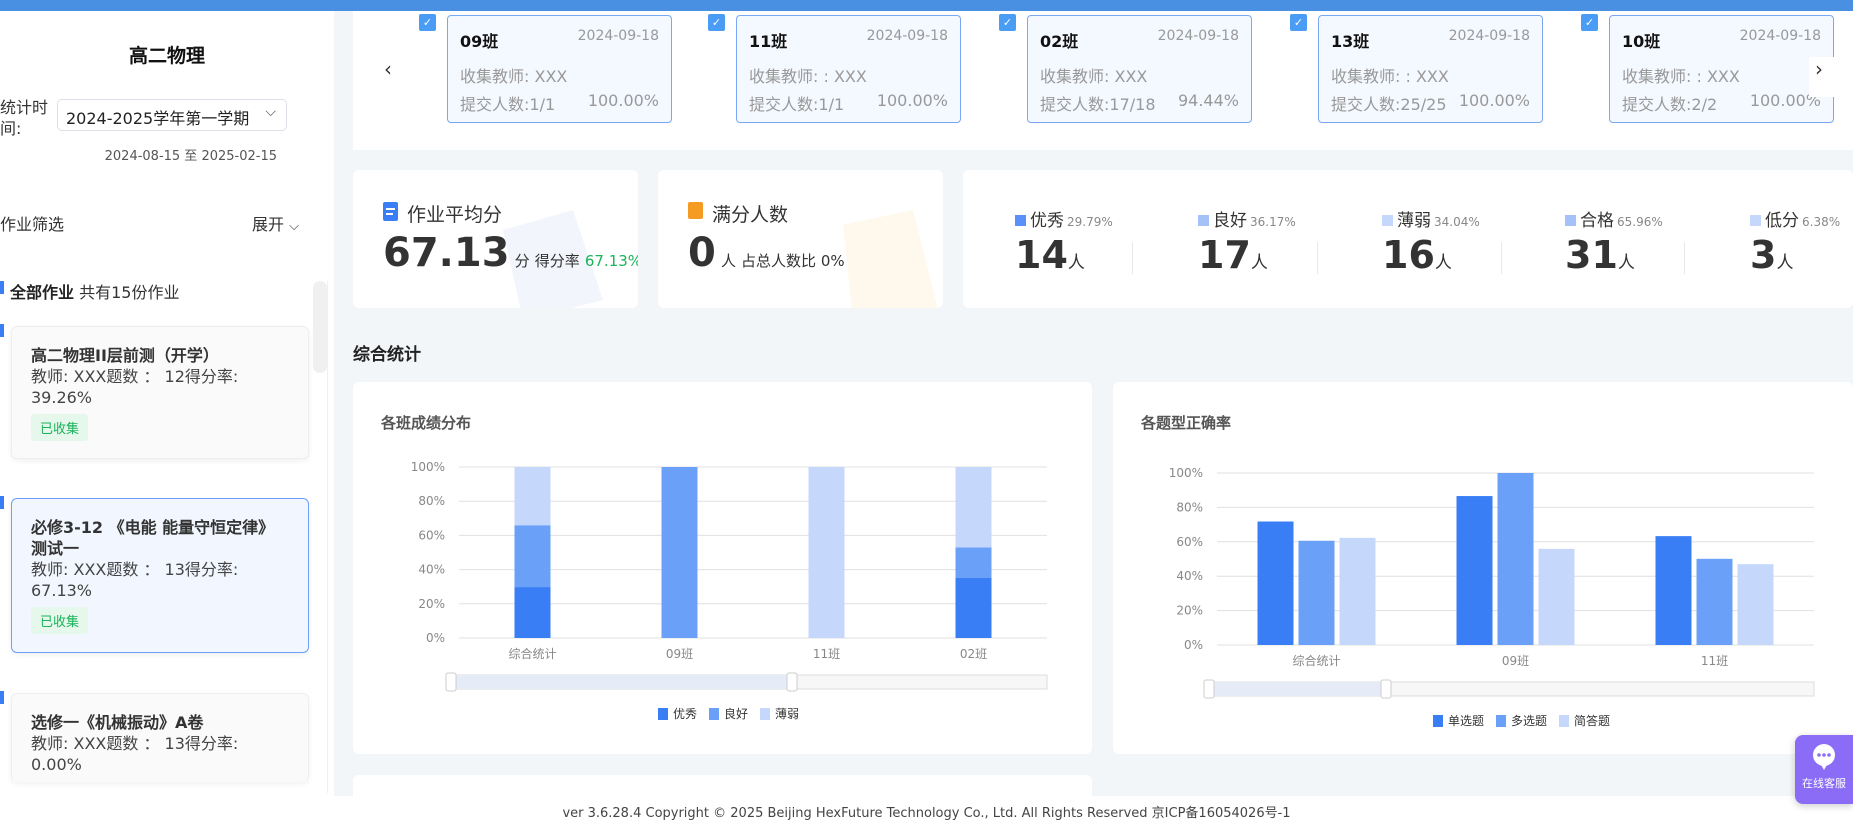  What do you see at coordinates (729, 590) in the screenshot?
I see `class-distribution-chart: 0% 20% 40% 60% 80% 100% 综合统计 09班 11班 02班优秀 良好 薄弱` at bounding box center [729, 590].